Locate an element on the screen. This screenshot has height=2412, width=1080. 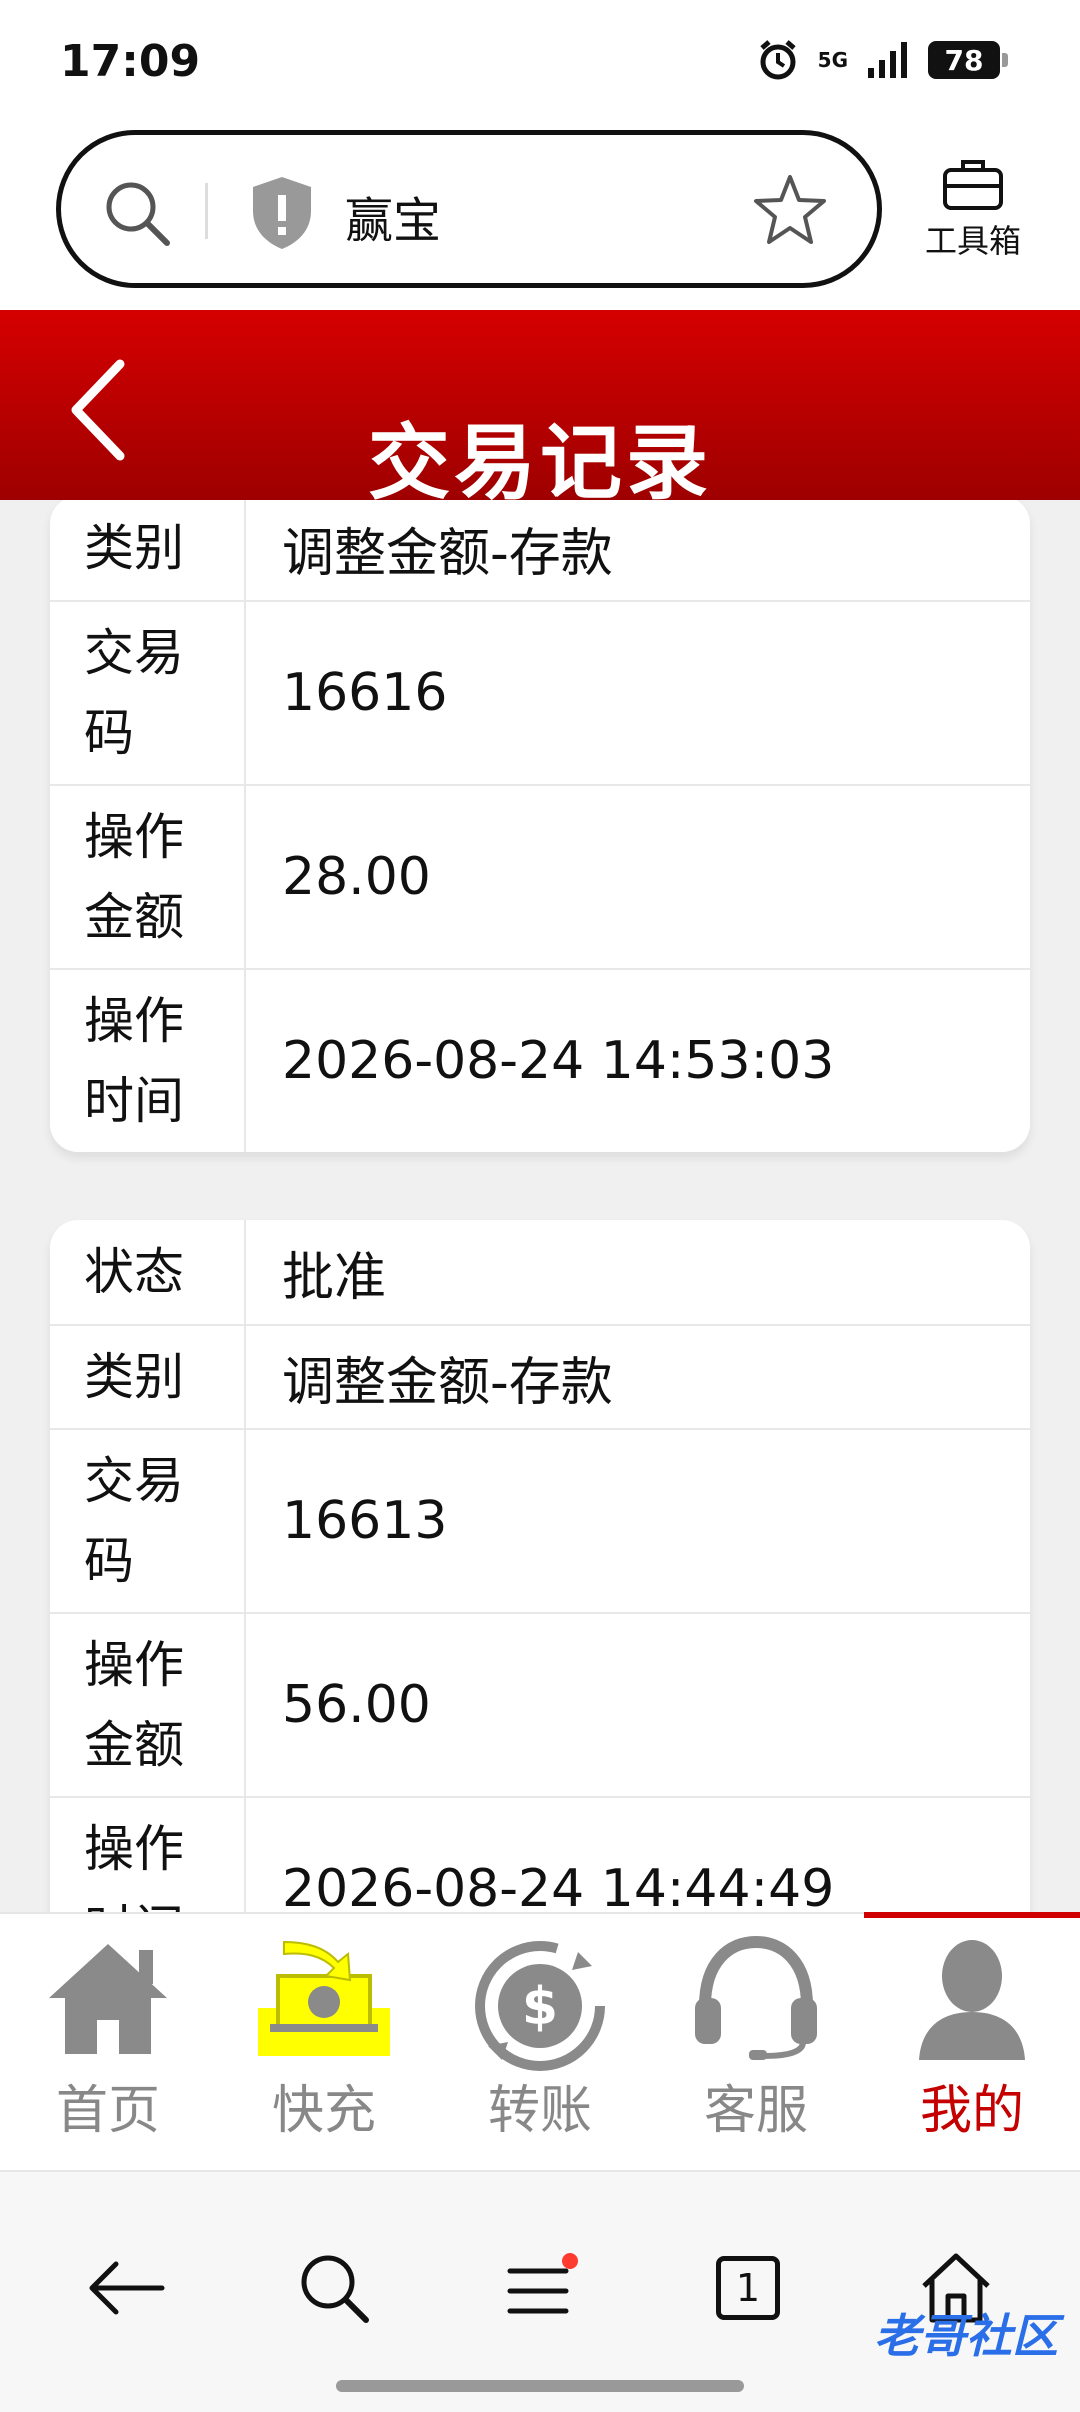
tab-quick-recharge: 快充 is located at coordinates (324, 2044).